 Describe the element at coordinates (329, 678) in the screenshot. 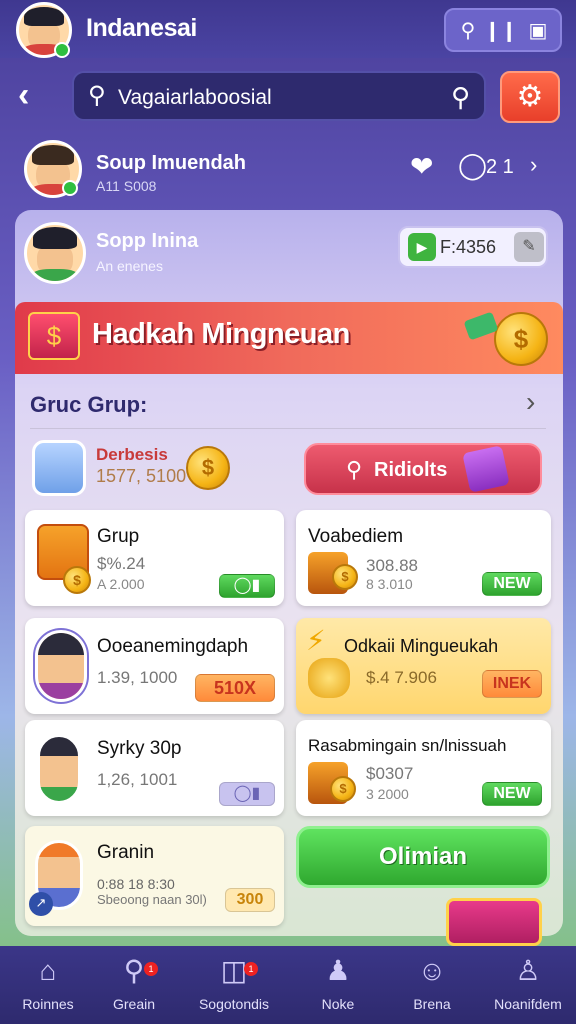

I see `gold-nugget-icon` at that location.